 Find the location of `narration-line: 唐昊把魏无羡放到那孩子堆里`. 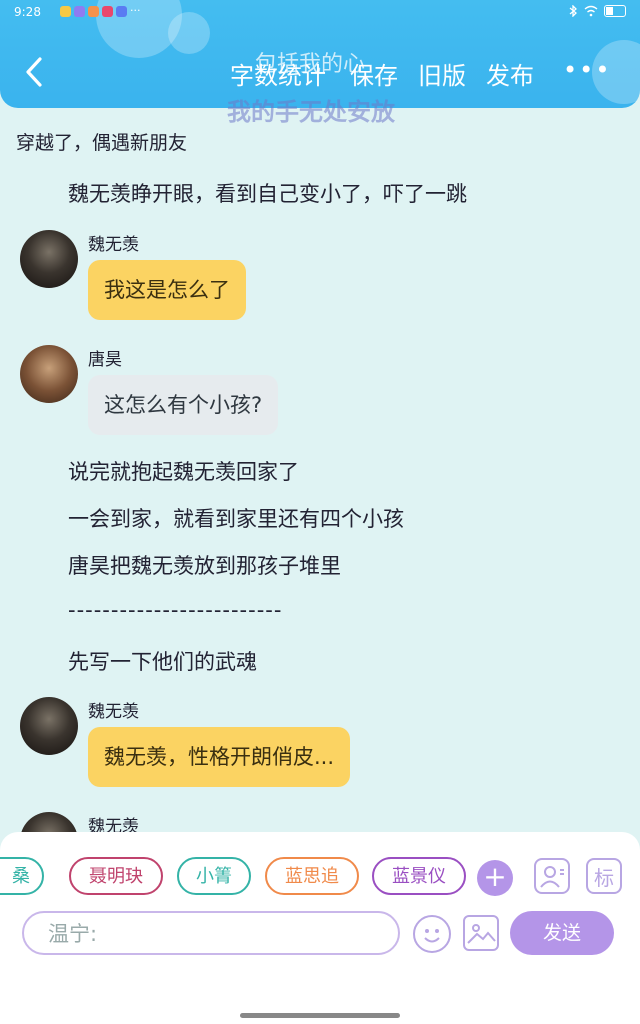

narration-line: 唐昊把魏无羡放到那孩子堆里 is located at coordinates (204, 565).